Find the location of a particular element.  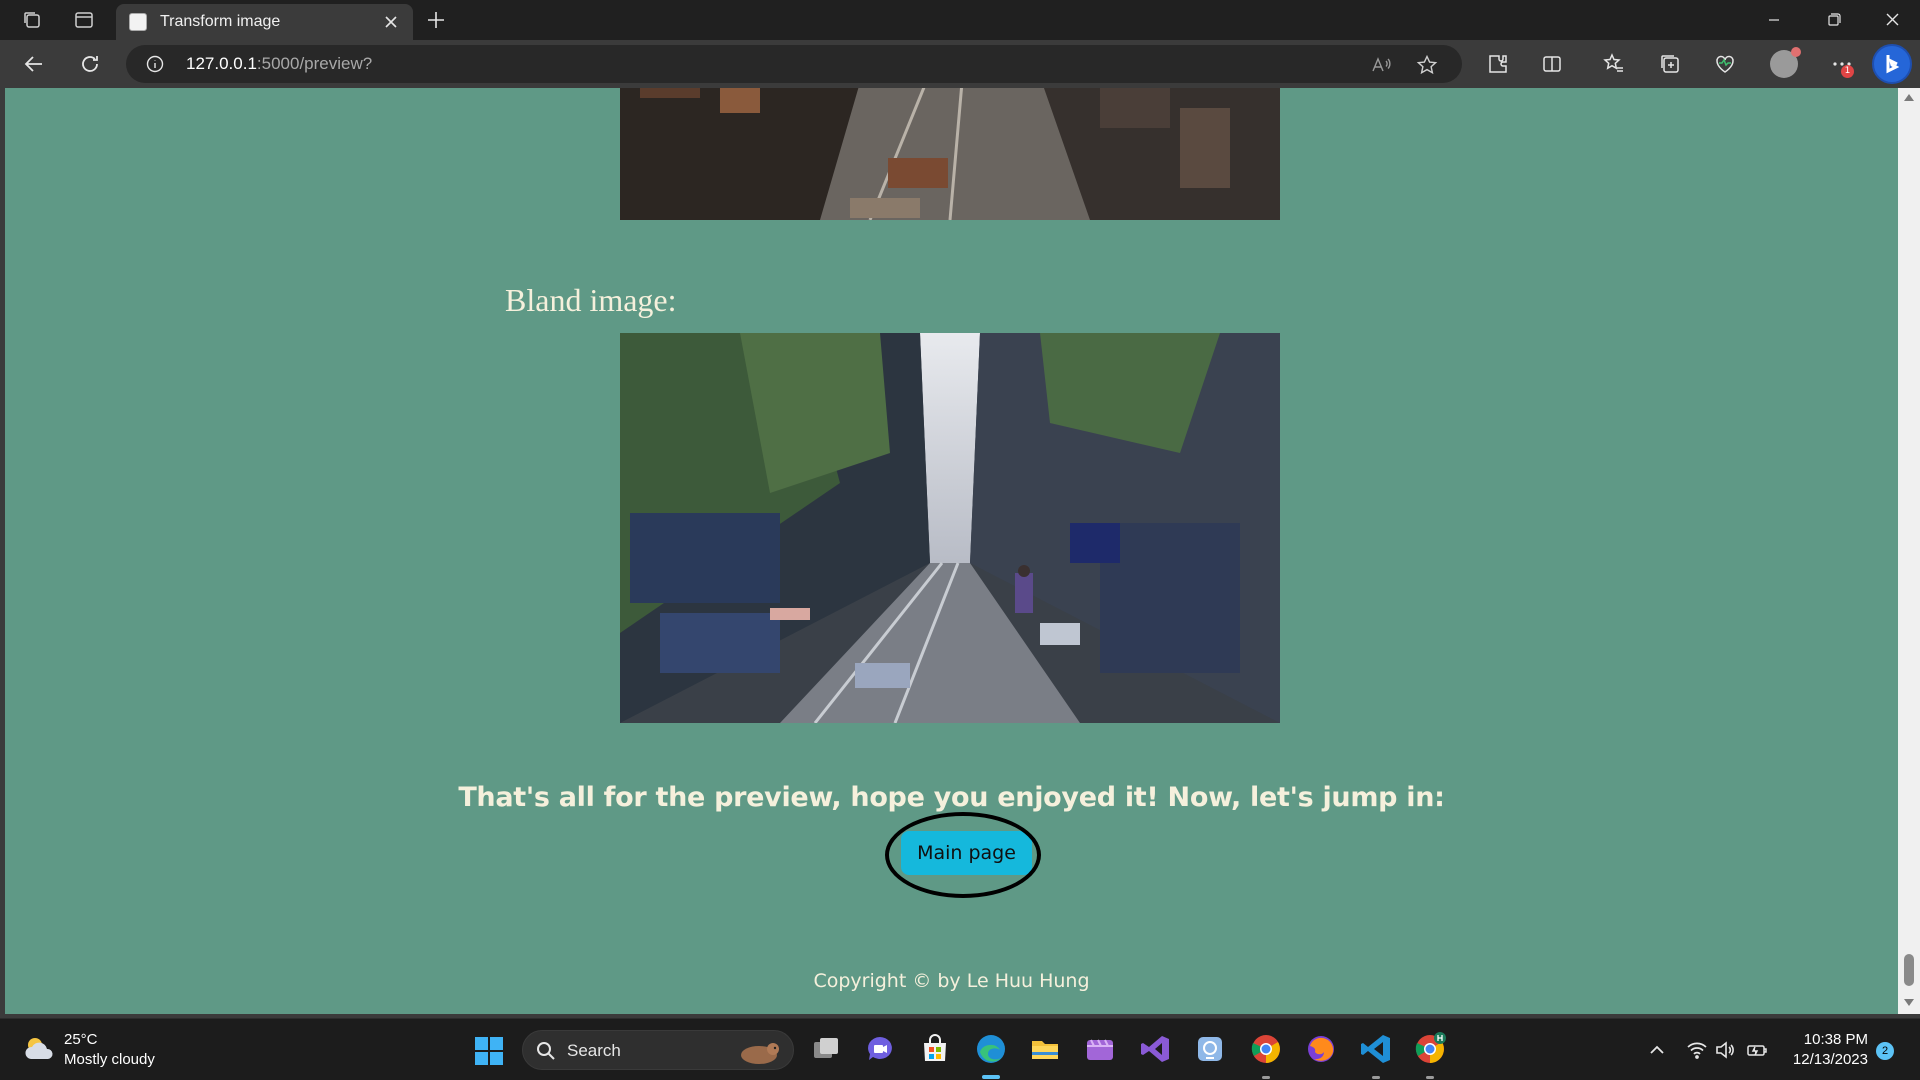

task-view-icon is located at coordinates (826, 1049).